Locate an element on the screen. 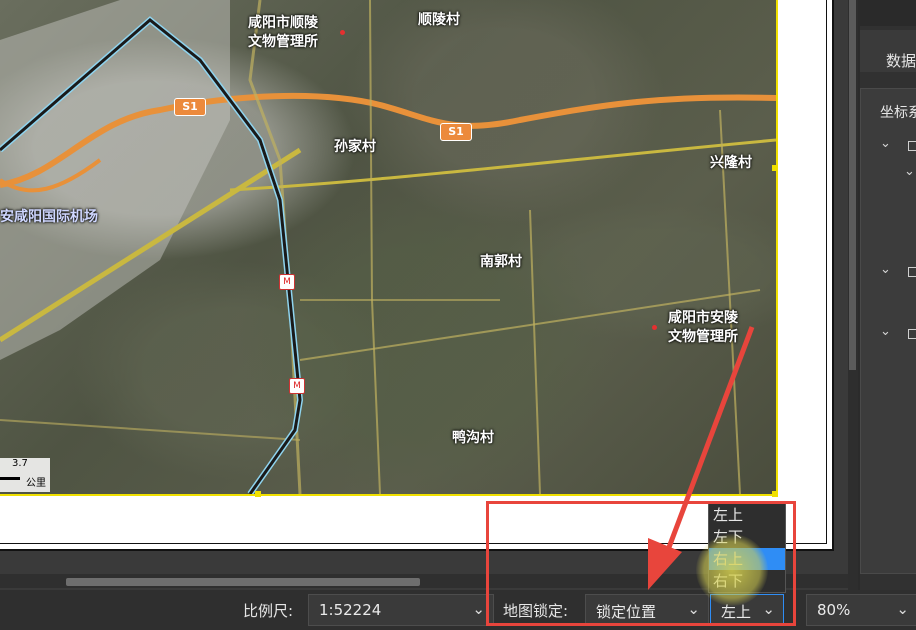 Image resolution: width=916 pixels, height=630 pixels. panel-header is located at coordinates (888, 13).